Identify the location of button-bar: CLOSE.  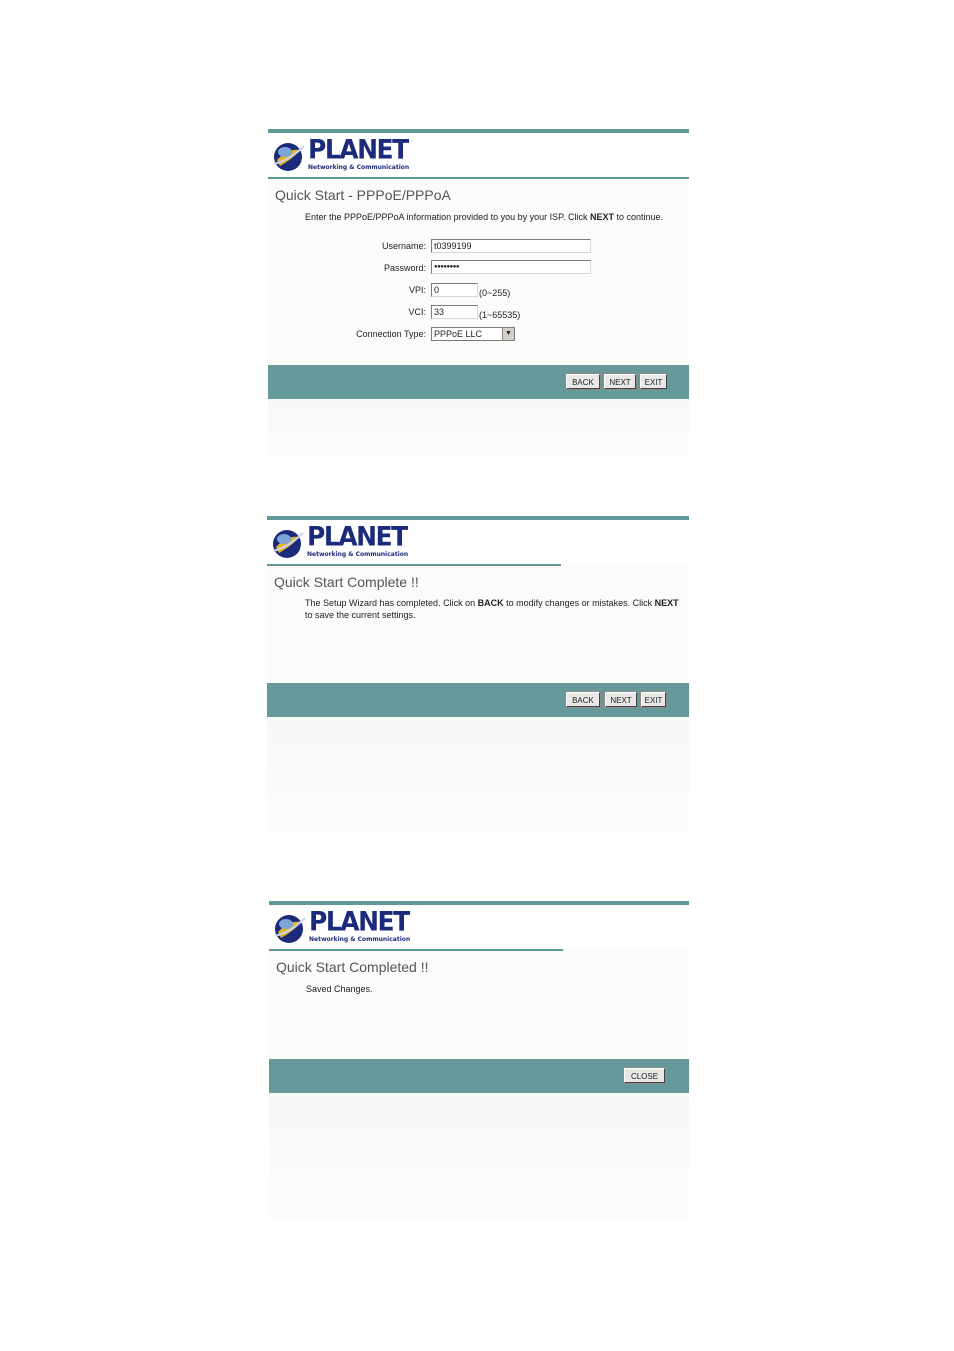
(479, 1076).